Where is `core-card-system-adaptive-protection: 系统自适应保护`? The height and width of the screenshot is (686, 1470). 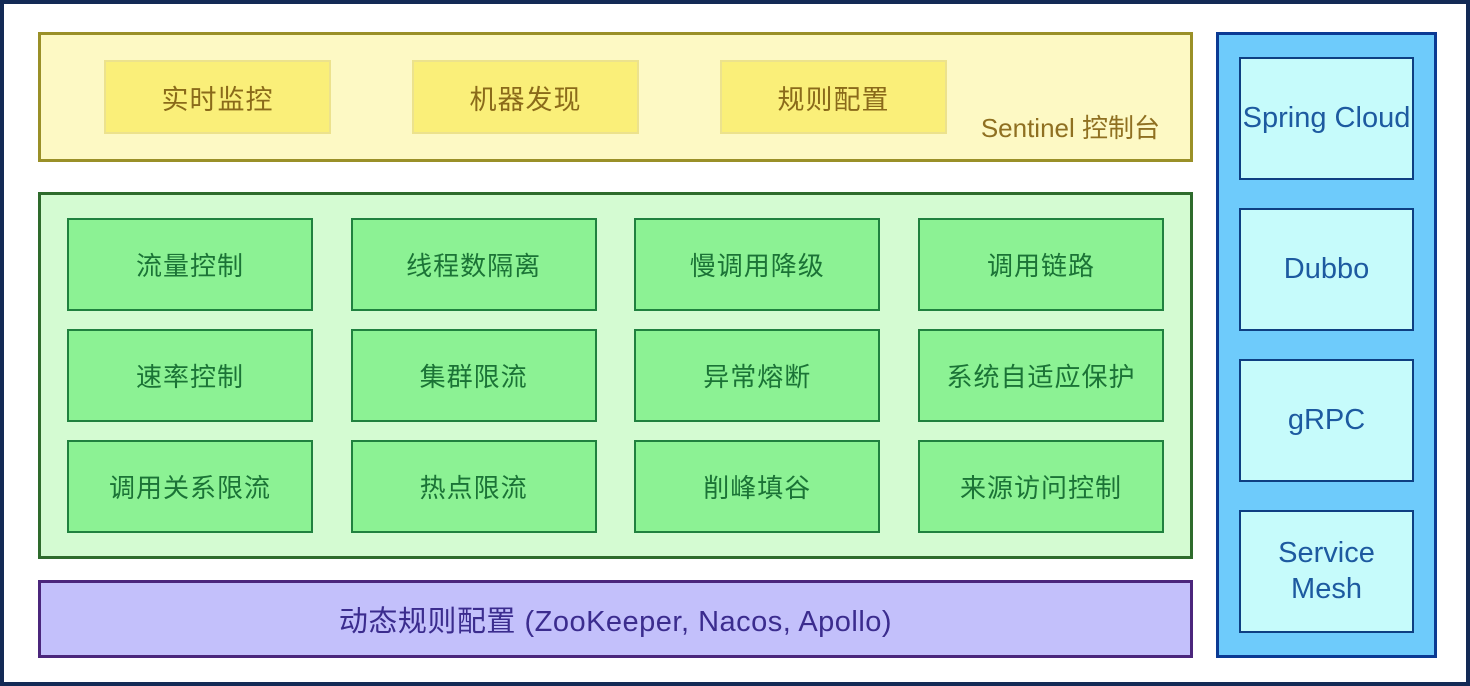
core-card-system-adaptive-protection: 系统自适应保护 is located at coordinates (1040, 375).